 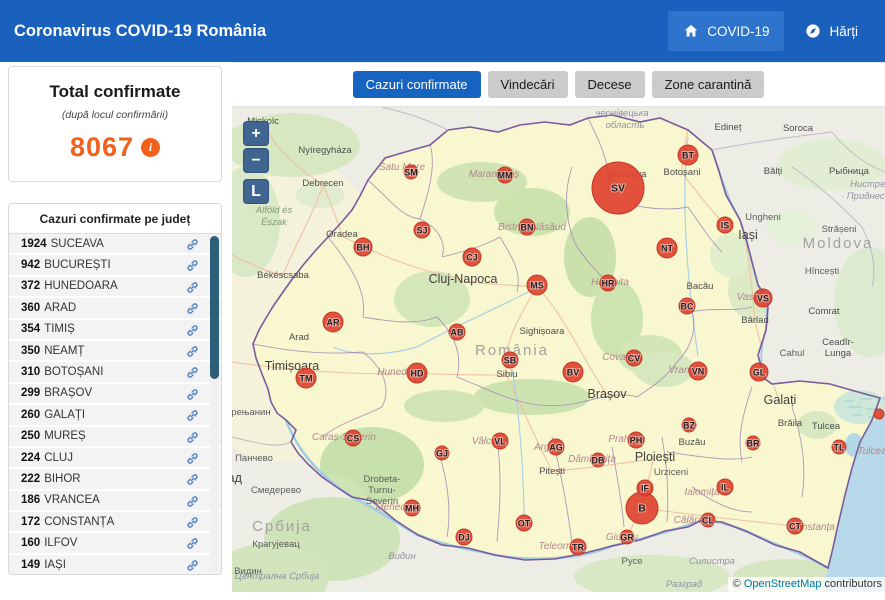 I want to click on county-case-count: 172, so click(x=31, y=521).